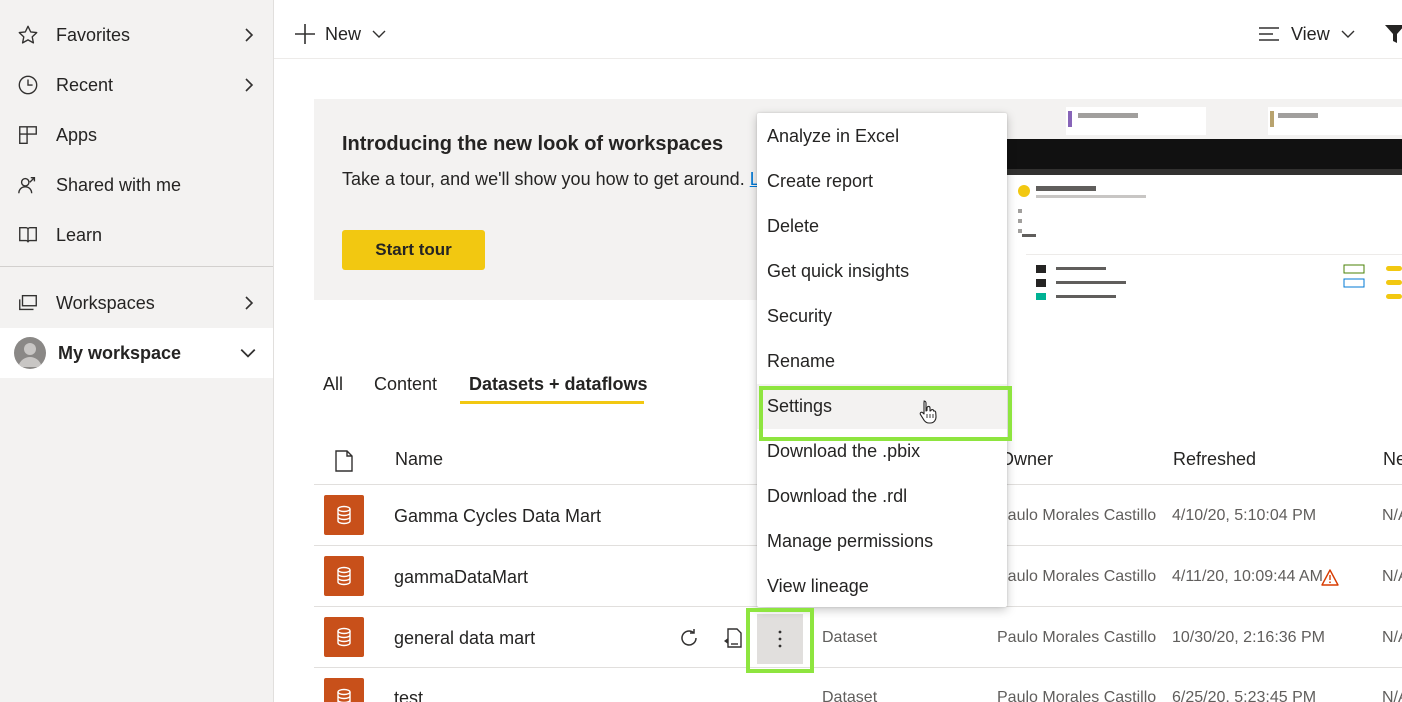 Image resolution: width=1402 pixels, height=702 pixels. Describe the element at coordinates (1310, 33) in the screenshot. I see `view-button-label: View` at that location.